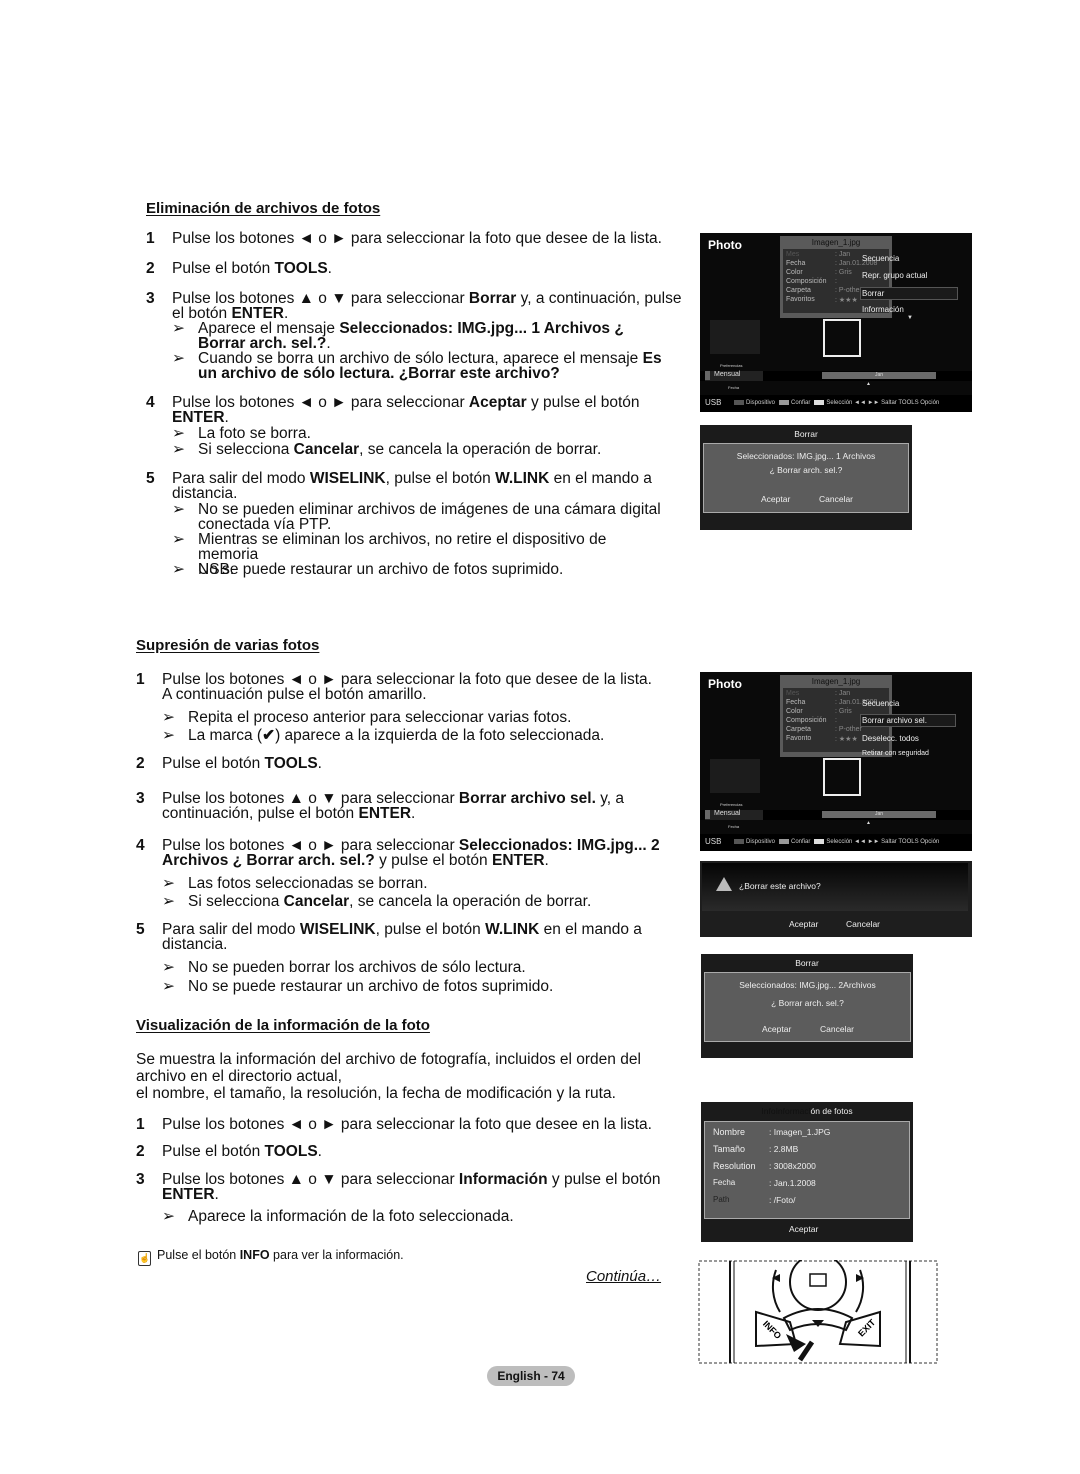  Describe the element at coordinates (894, 275) in the screenshot. I see `tools-menu-item: Repr. grupo actual` at that location.